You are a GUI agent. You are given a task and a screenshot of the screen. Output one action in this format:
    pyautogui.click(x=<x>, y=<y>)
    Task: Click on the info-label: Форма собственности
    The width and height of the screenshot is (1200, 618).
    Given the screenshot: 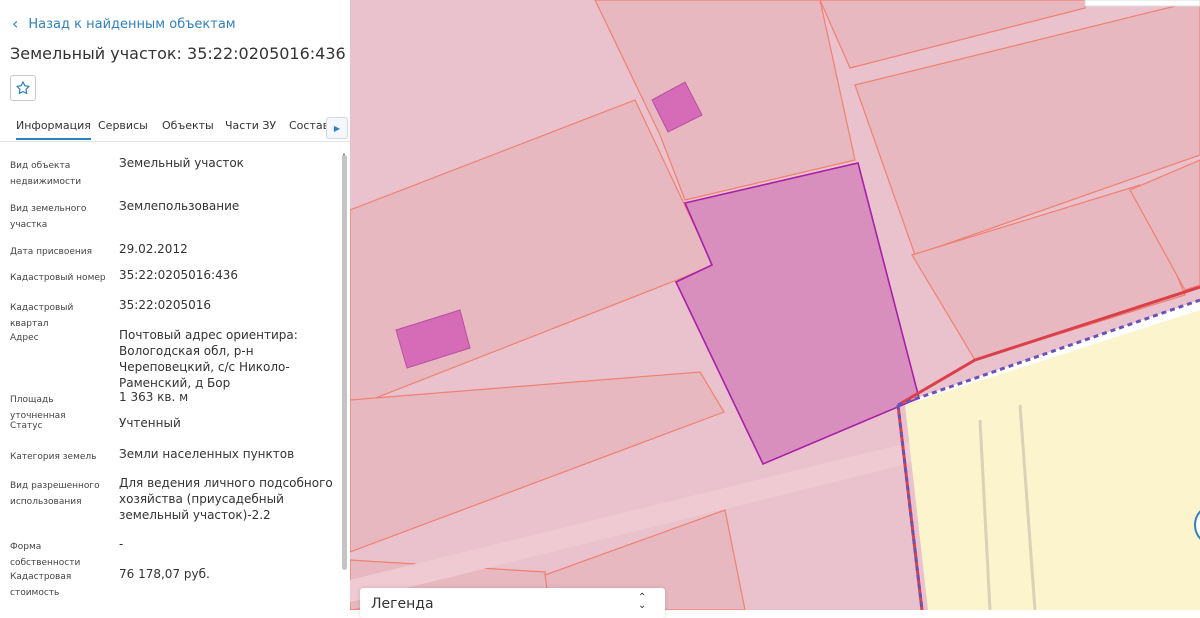 What is the action you would take?
    pyautogui.click(x=45, y=555)
    